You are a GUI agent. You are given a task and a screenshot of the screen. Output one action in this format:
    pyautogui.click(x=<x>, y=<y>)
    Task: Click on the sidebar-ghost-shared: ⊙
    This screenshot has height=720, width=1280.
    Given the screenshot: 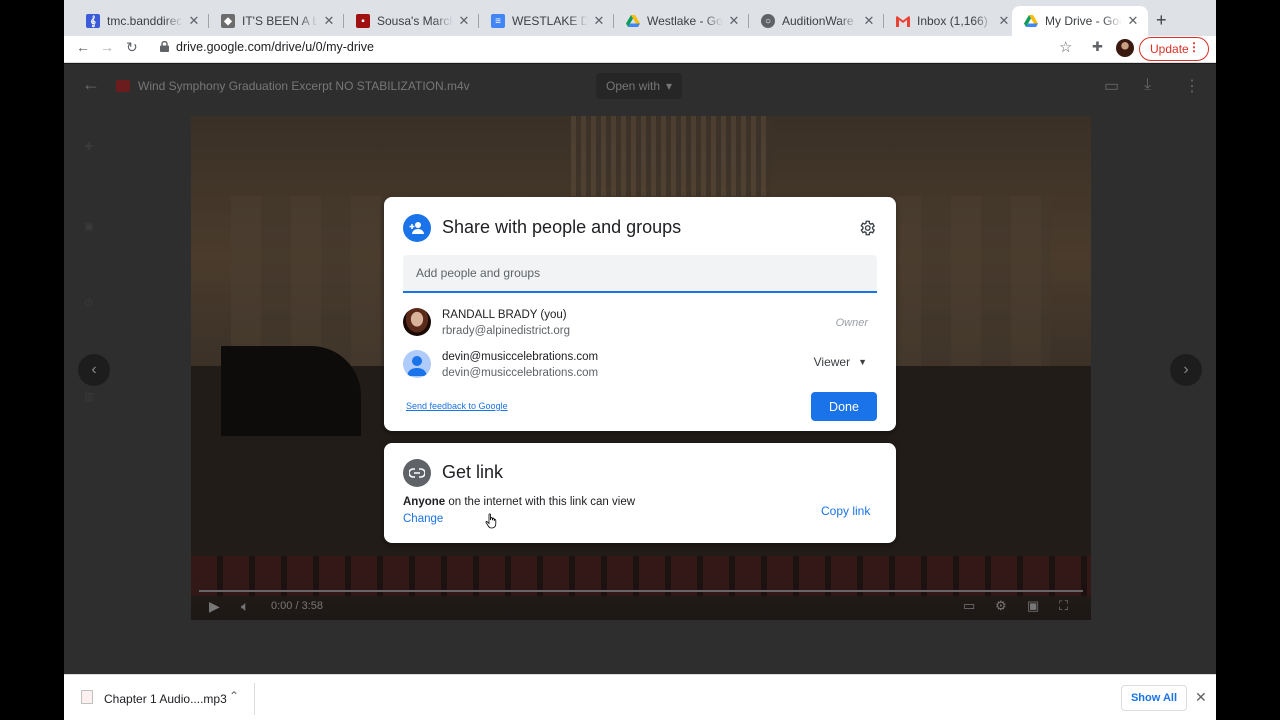 What is the action you would take?
    pyautogui.click(x=89, y=303)
    